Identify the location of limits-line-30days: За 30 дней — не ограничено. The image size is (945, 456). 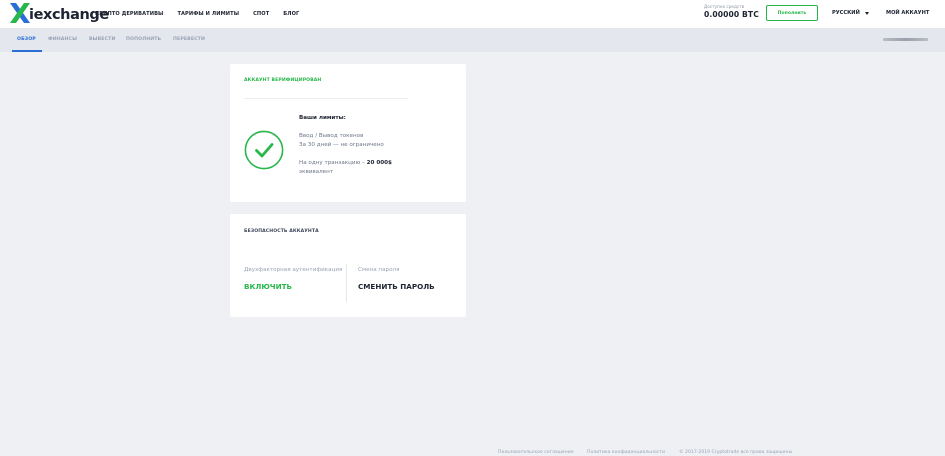
(341, 145).